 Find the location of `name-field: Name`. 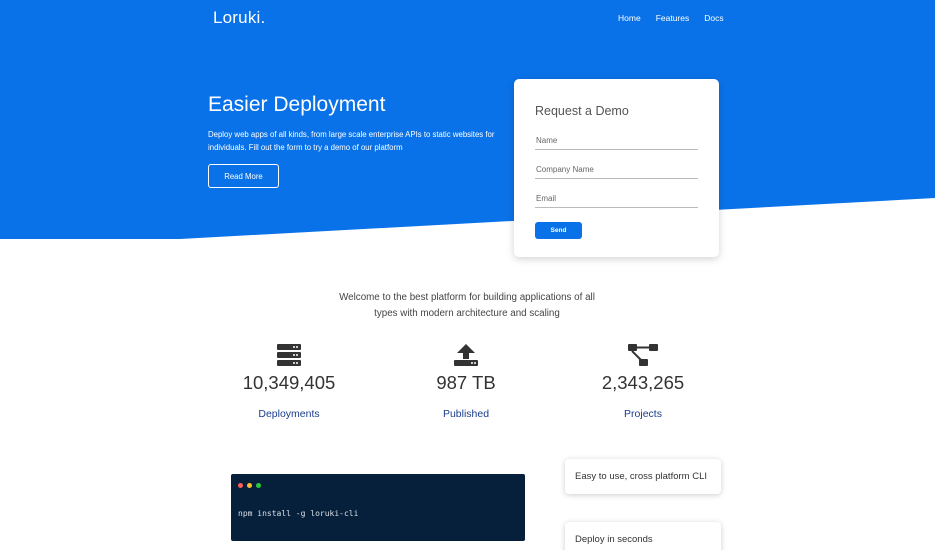

name-field: Name is located at coordinates (616, 143).